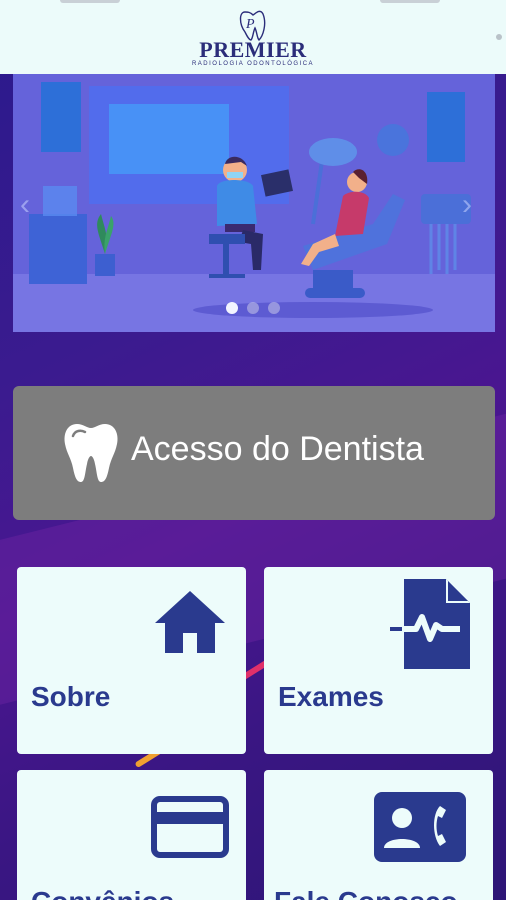 This screenshot has width=506, height=900. I want to click on header-indicator-dot, so click(499, 37).